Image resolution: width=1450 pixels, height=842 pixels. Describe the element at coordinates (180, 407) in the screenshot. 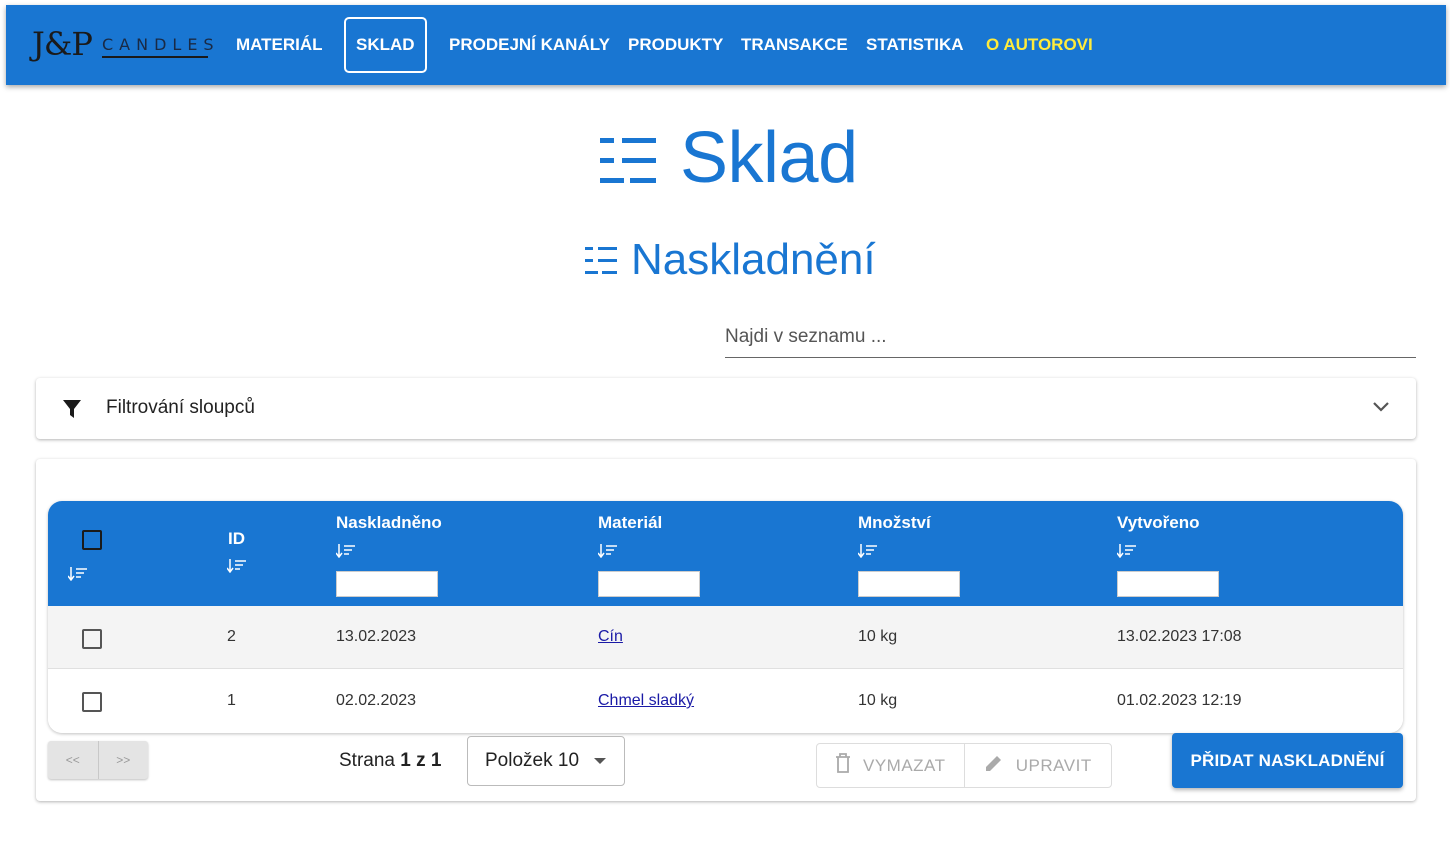

I see `filter-label: Filtrování sloupců` at that location.